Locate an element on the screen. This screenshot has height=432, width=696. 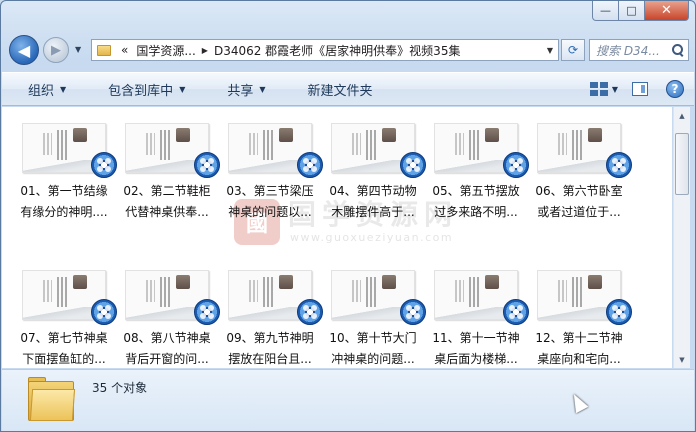
watermark-url: www.guoxueziyuan.com is located at coordinates (372, 237).